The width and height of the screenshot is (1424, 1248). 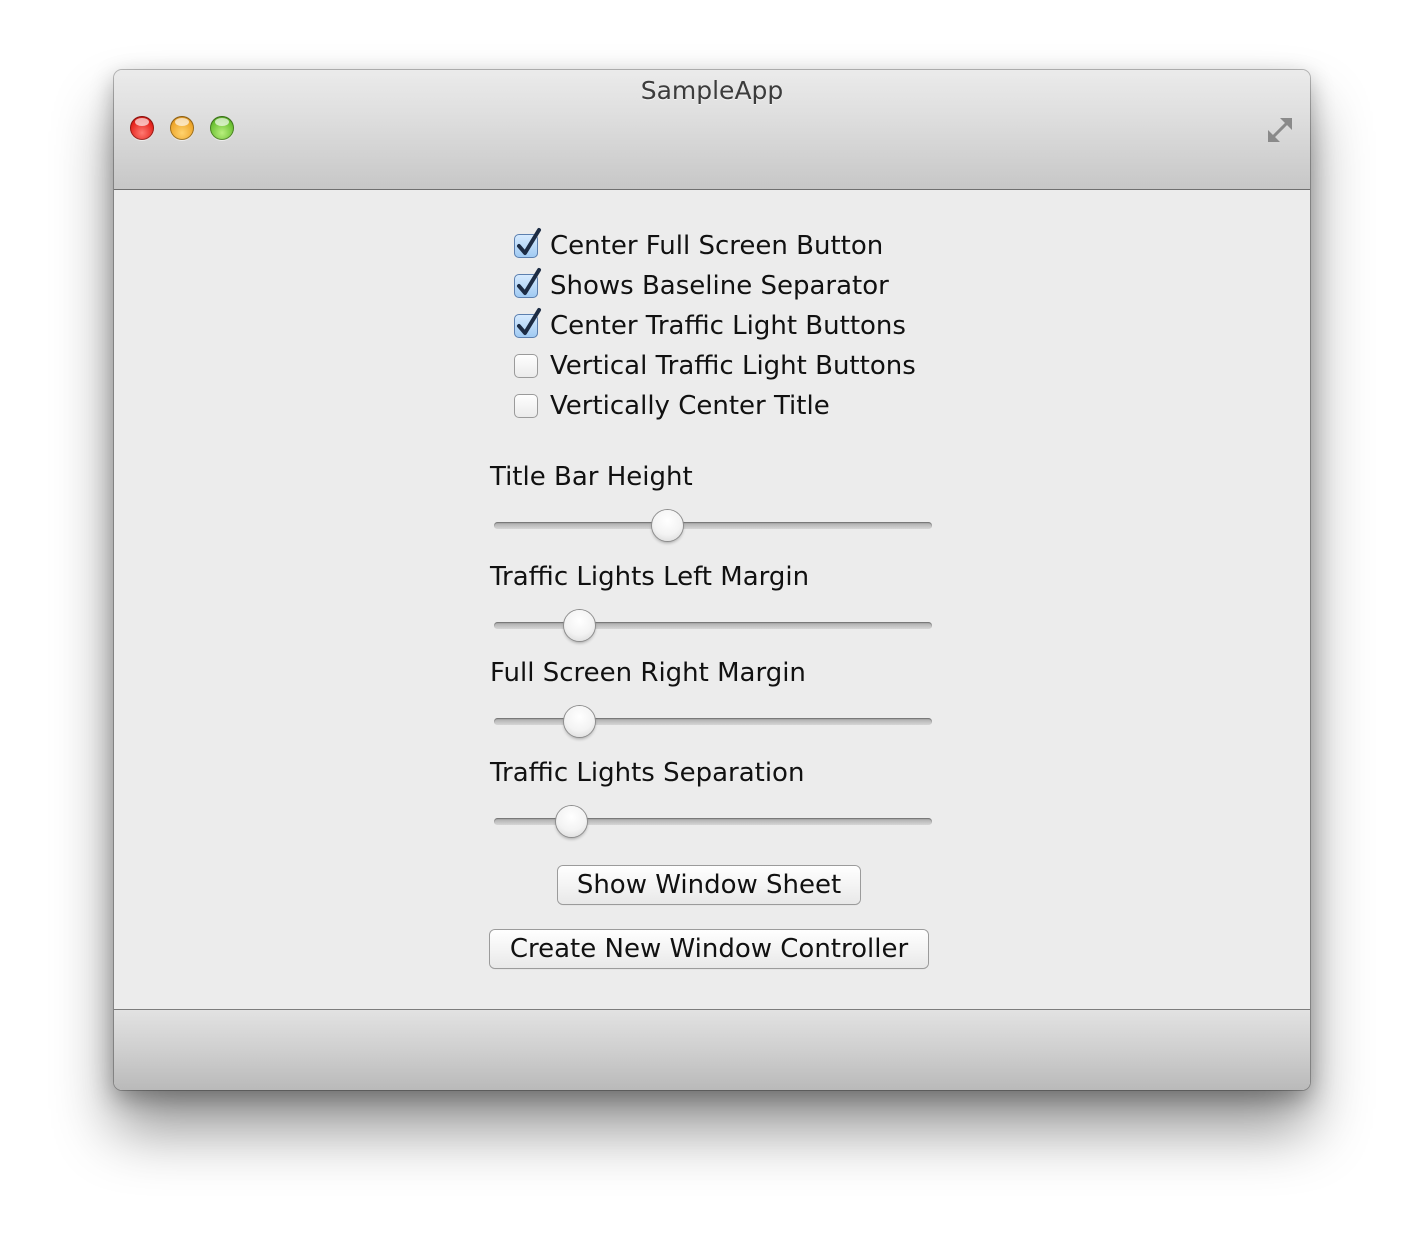 What do you see at coordinates (222, 128) in the screenshot?
I see `zoom-button` at bounding box center [222, 128].